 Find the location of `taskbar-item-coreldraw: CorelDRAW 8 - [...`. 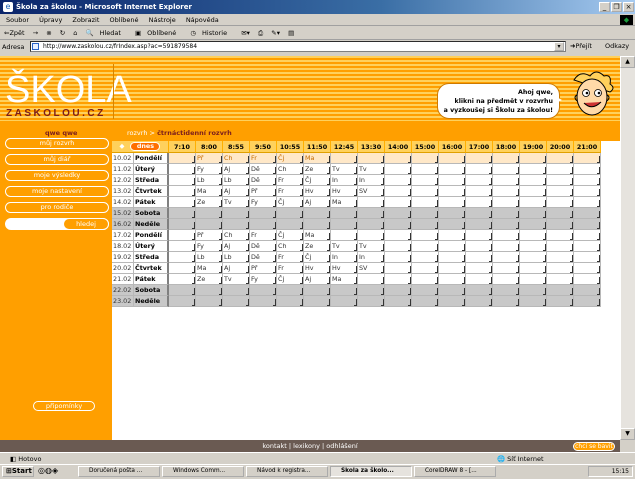

taskbar-item-coreldraw: CorelDRAW 8 - [... is located at coordinates (455, 471).